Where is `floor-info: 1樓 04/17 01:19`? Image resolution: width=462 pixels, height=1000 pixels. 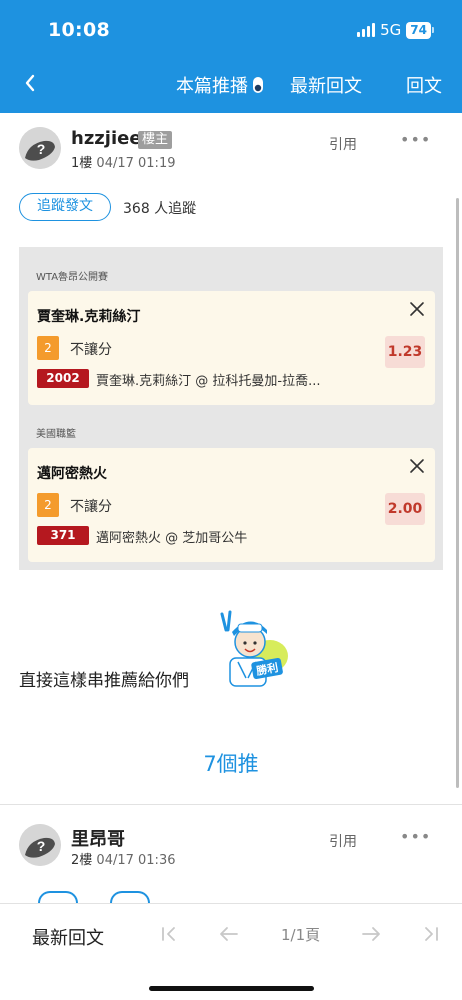 floor-info: 1樓 04/17 01:19 is located at coordinates (123, 161).